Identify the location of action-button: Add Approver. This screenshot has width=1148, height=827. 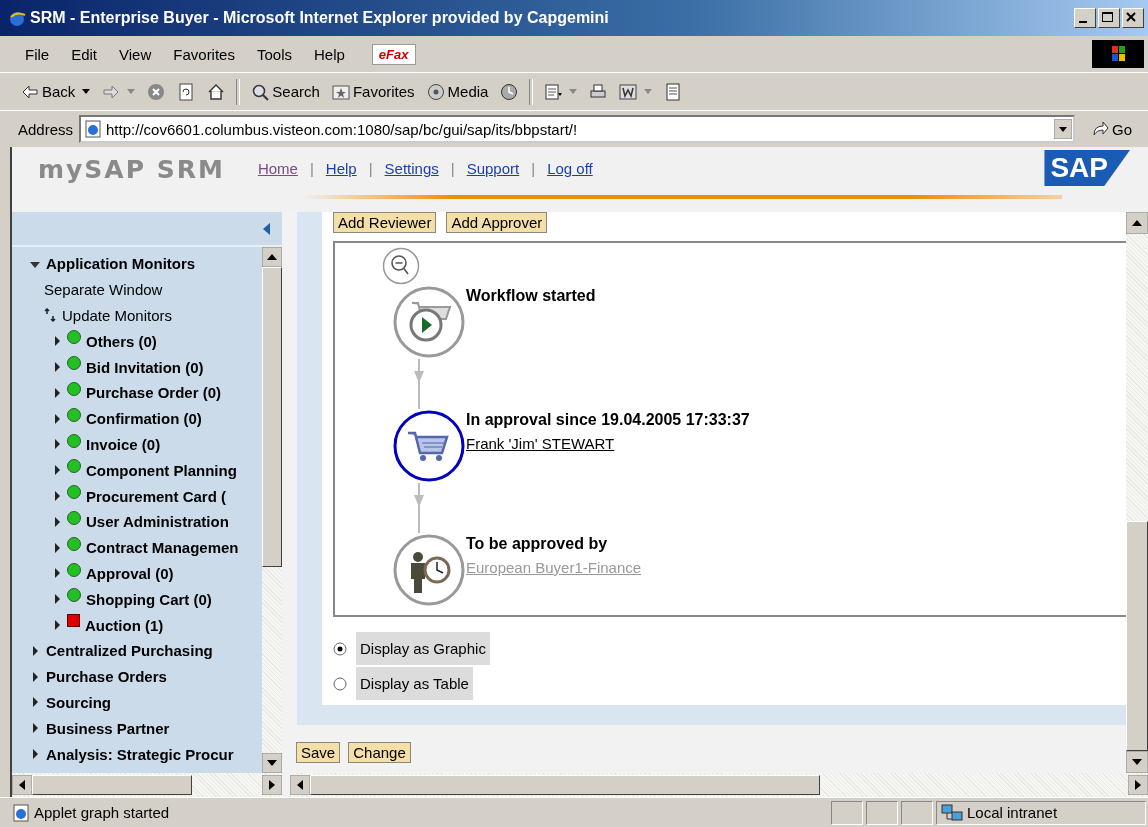
(497, 222).